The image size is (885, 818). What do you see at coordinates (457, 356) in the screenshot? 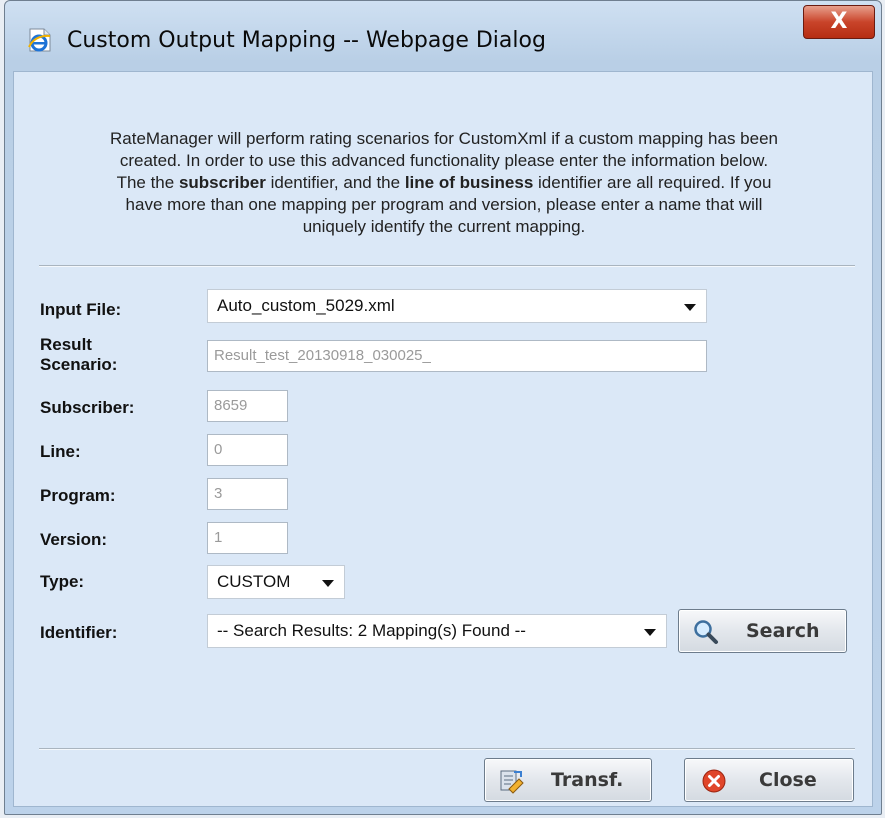
I see `result-scenario-field: Result_test_20130918_030025_` at bounding box center [457, 356].